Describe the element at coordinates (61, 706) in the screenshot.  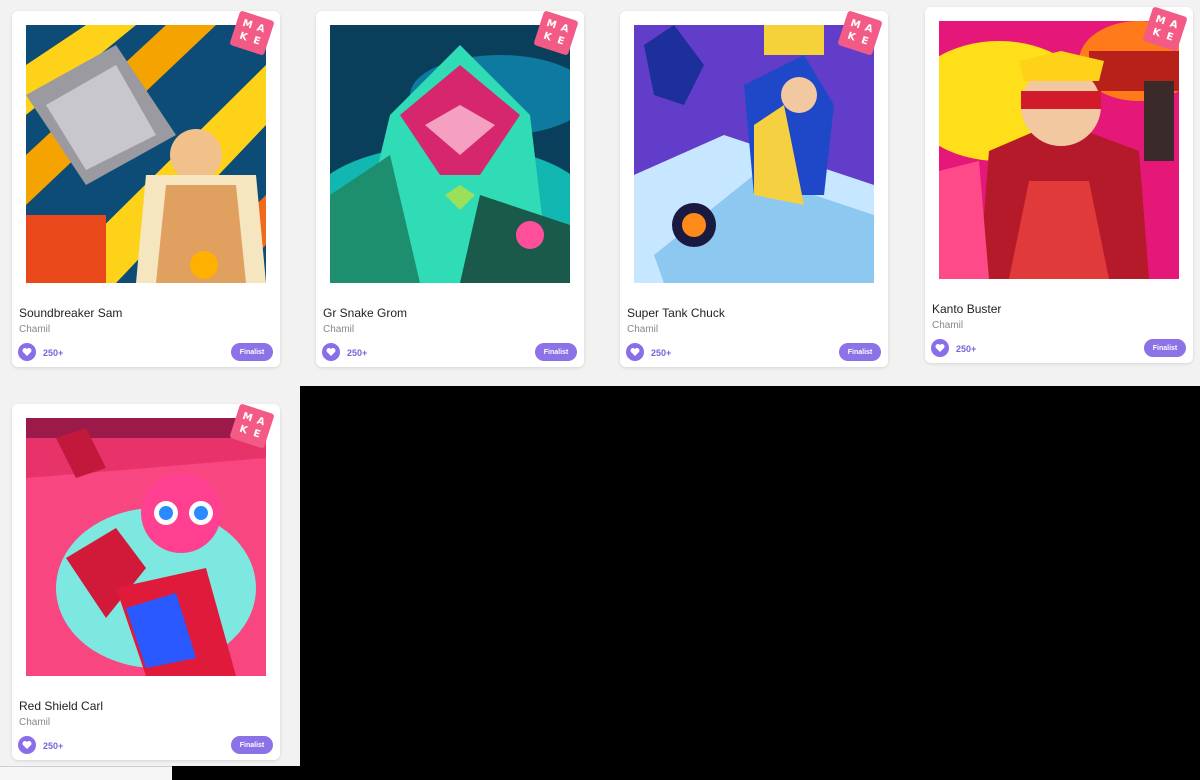
I see `card-title: Red Shield Carl` at that location.